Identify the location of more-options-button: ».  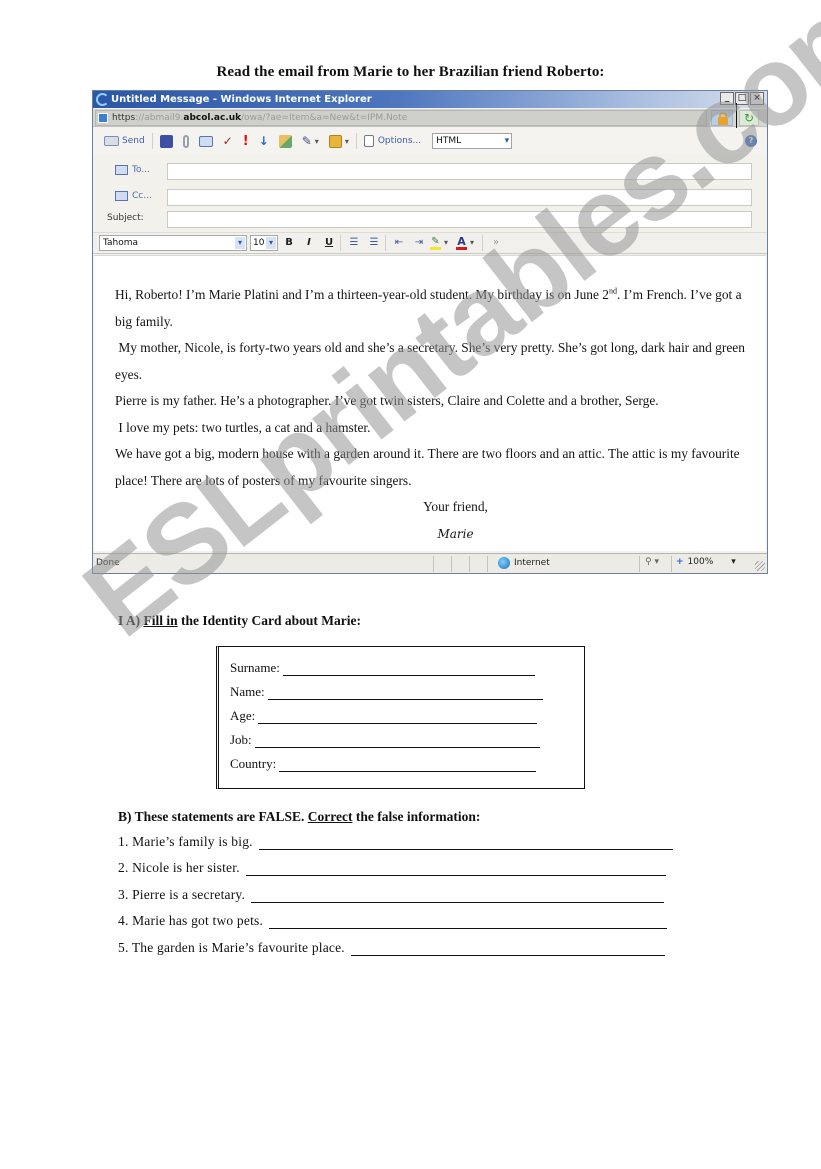
(496, 243).